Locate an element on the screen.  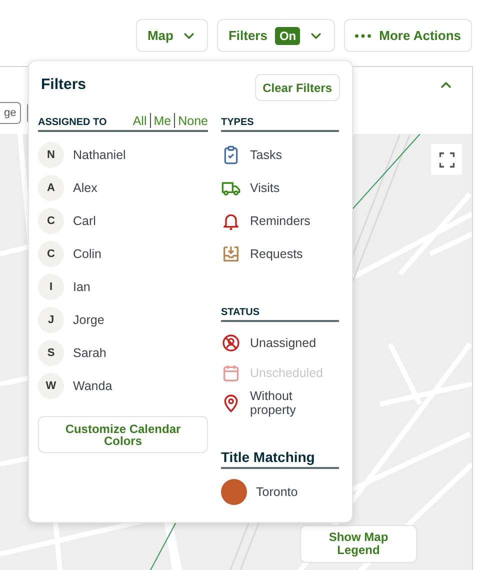
assignee-name: Colin is located at coordinates (87, 253).